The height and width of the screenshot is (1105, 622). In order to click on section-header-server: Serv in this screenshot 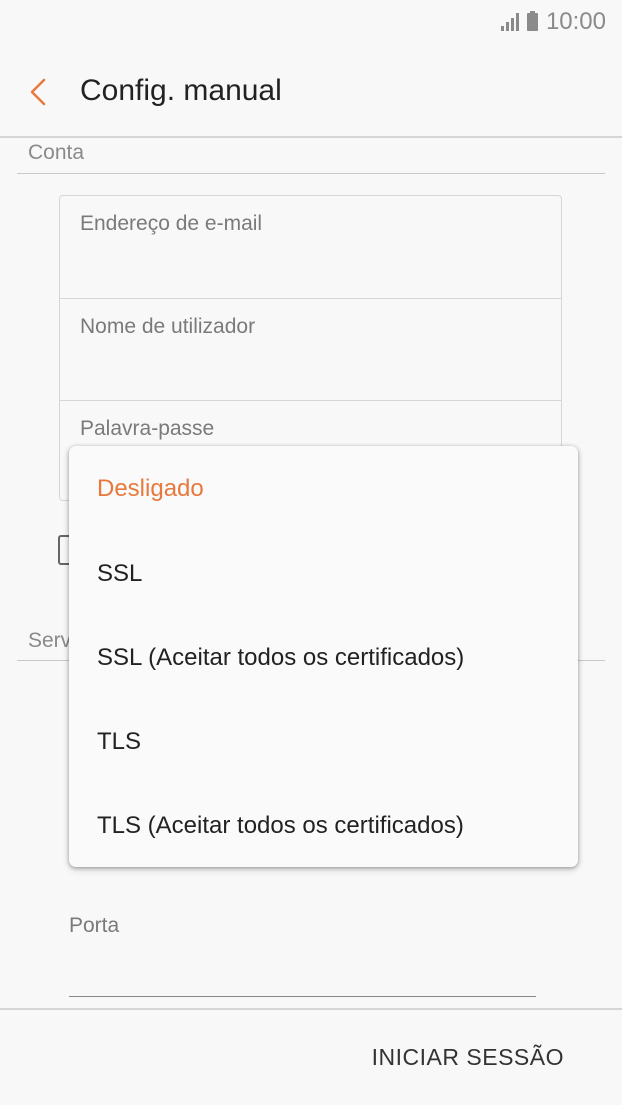, I will do `click(50, 640)`.